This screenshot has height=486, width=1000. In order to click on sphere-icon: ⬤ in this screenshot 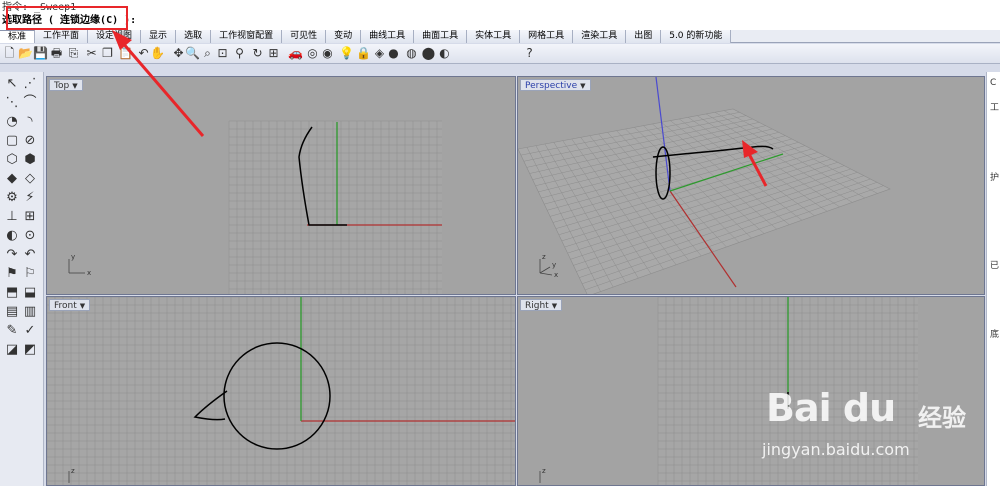, I will do `click(428, 53)`.